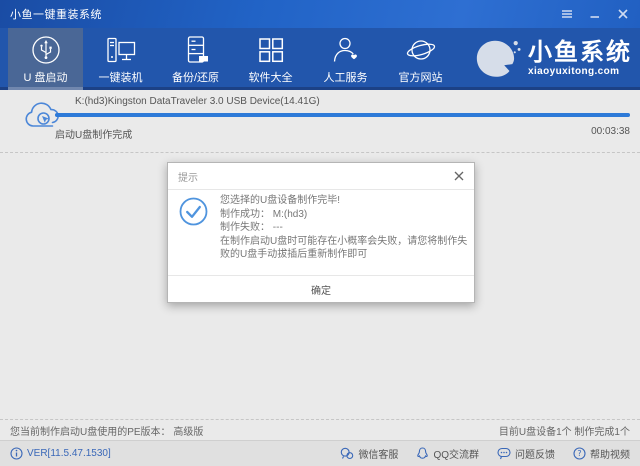  Describe the element at coordinates (347, 453) in the screenshot. I see `wechat-icon` at that location.